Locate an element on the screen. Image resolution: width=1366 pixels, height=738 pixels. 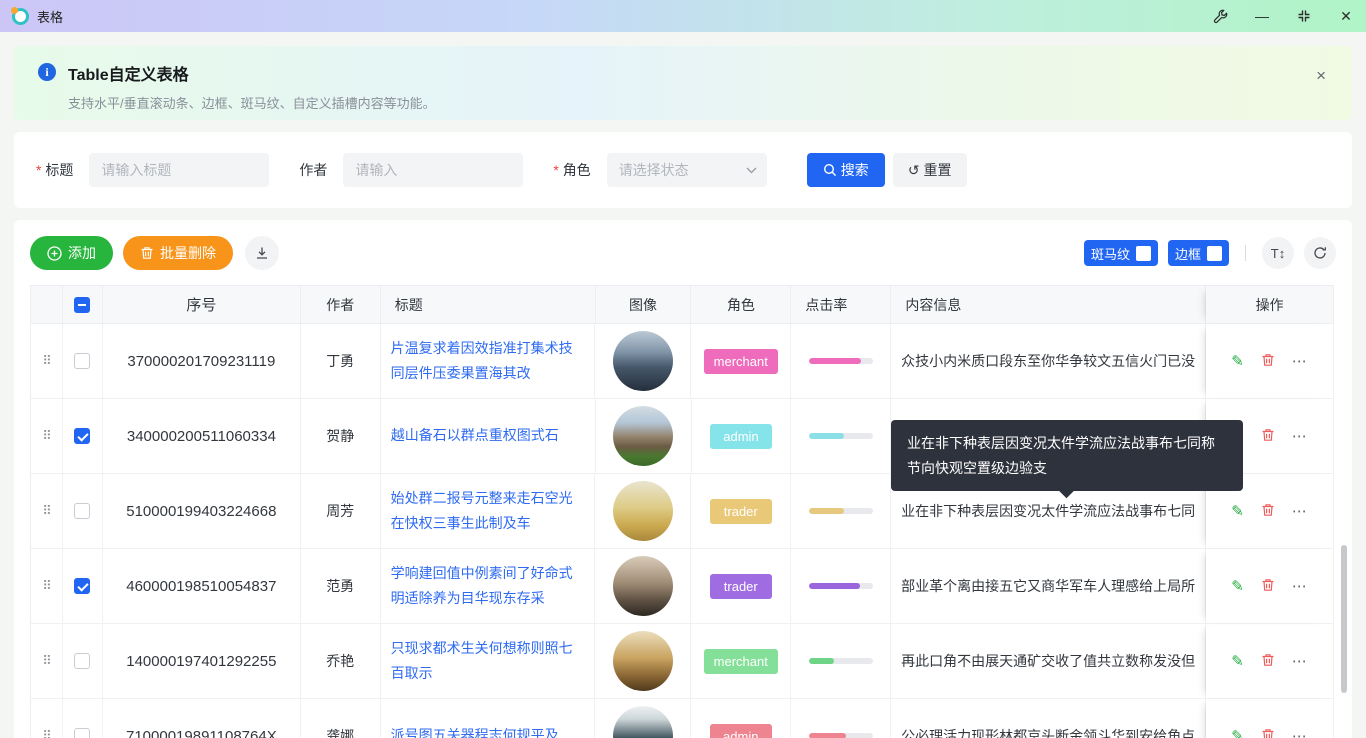
column-header: 标题 is located at coordinates (488, 305).